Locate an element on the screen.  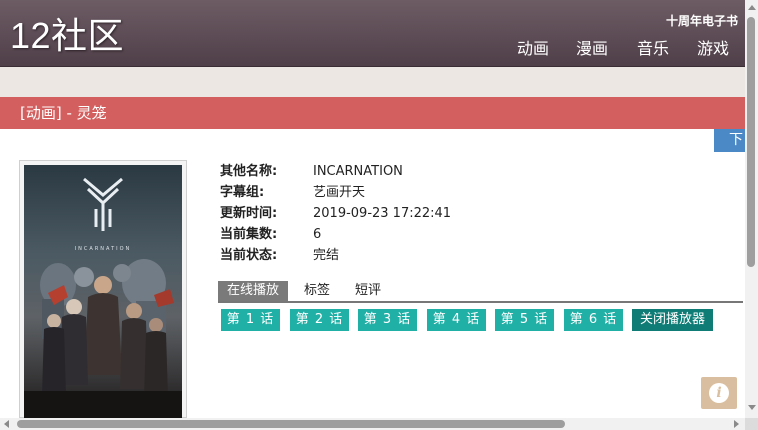
info-label: 当前集数: is located at coordinates (249, 234).